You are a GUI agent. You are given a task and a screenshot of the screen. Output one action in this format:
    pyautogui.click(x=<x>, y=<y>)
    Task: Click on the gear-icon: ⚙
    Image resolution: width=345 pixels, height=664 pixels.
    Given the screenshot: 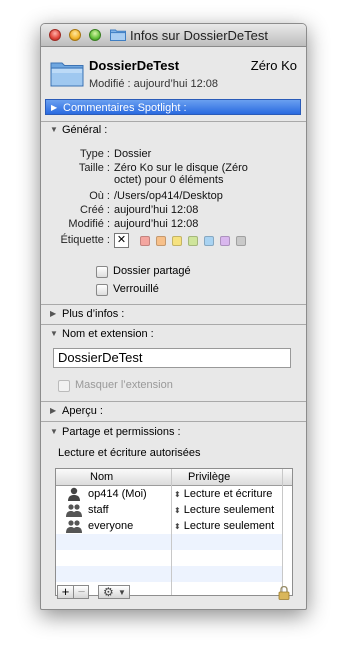 What is the action you would take?
    pyautogui.click(x=108, y=592)
    